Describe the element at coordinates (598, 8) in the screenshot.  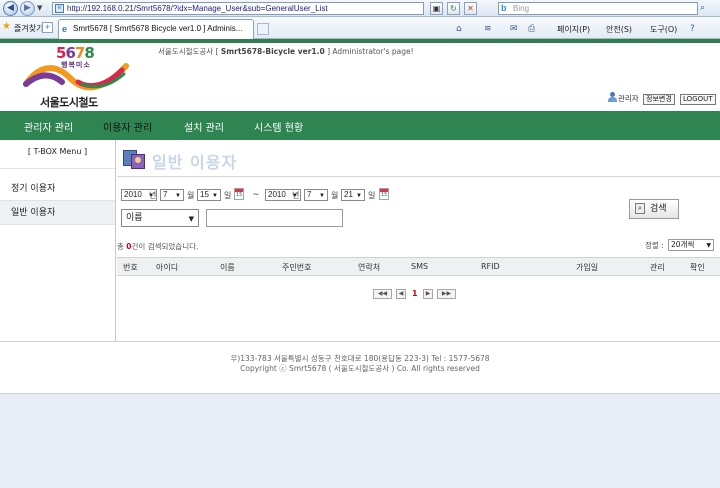
I see `search-input: b Bing` at that location.